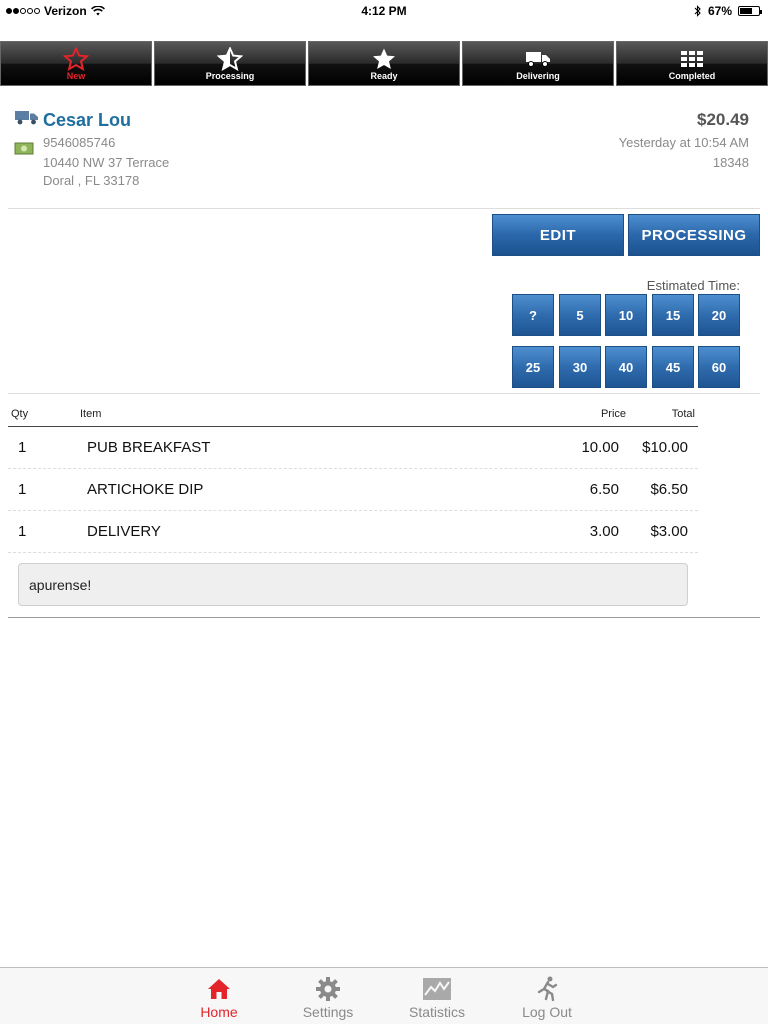  What do you see at coordinates (24, 148) in the screenshot?
I see `cash-icon` at bounding box center [24, 148].